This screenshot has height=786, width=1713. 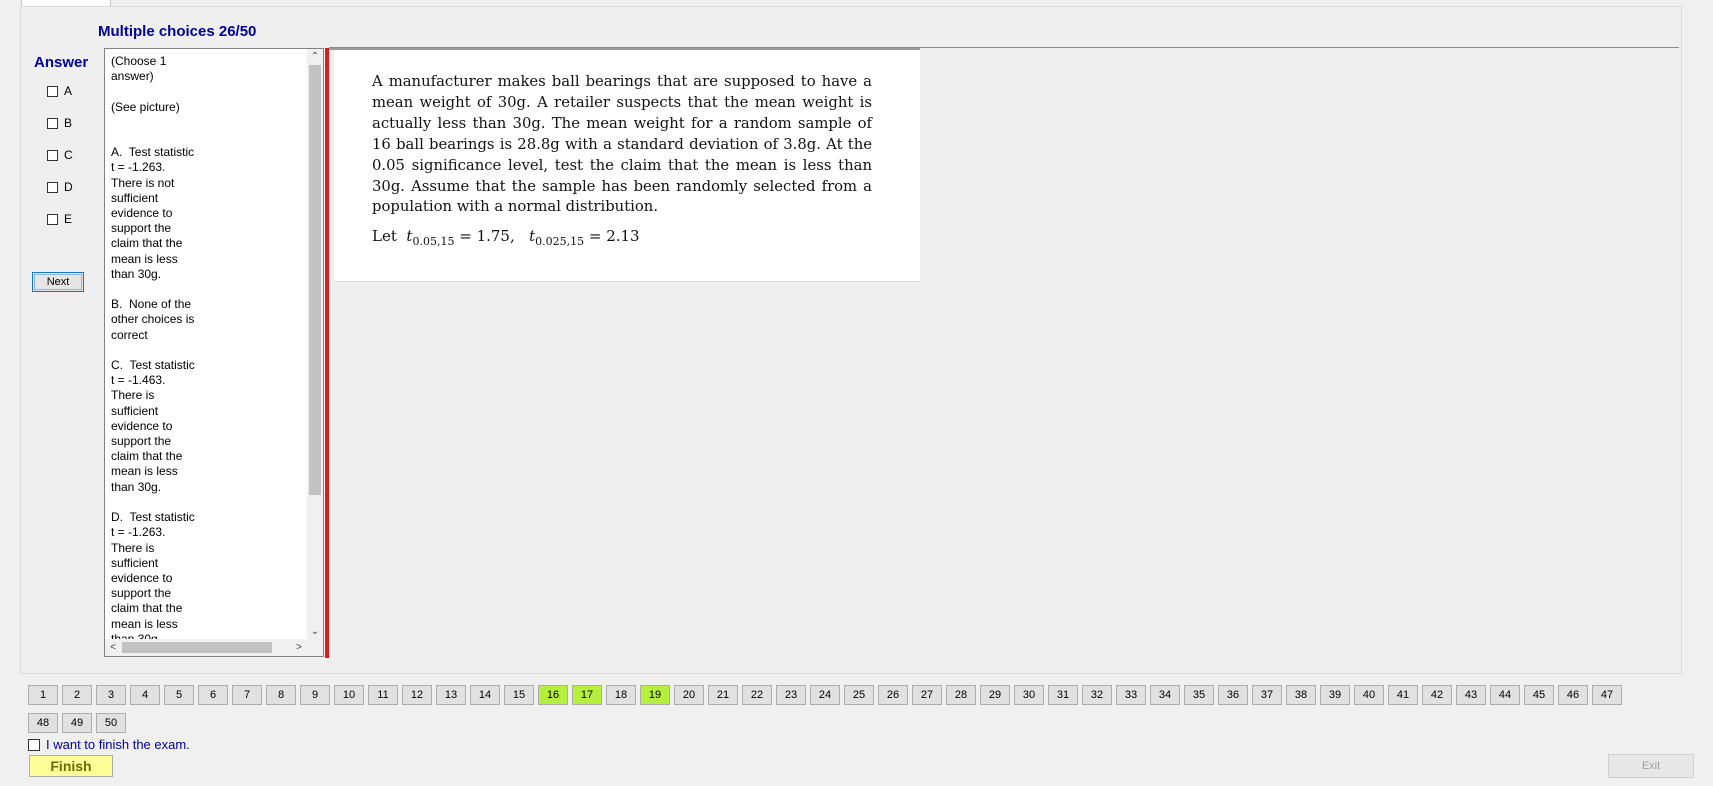 I want to click on question-formula: Let t0.05,15 = 1.75, t0.025,15 = 2.13, so click(x=506, y=237).